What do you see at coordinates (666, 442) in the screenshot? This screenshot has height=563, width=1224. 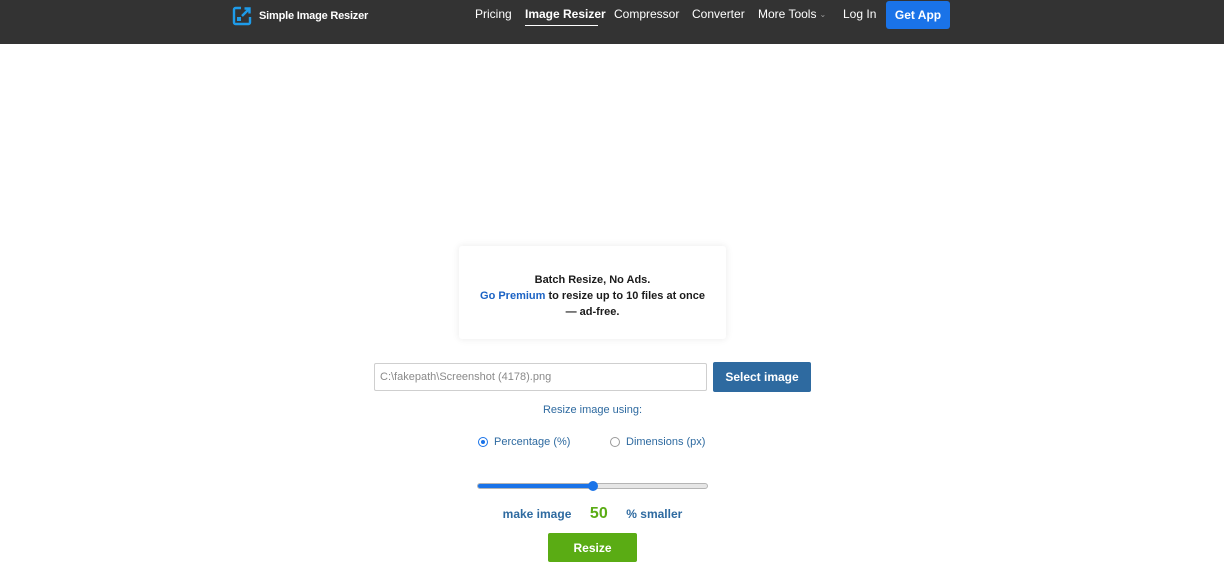 I see `radio-dimensions-label: Dimensions (px)` at bounding box center [666, 442].